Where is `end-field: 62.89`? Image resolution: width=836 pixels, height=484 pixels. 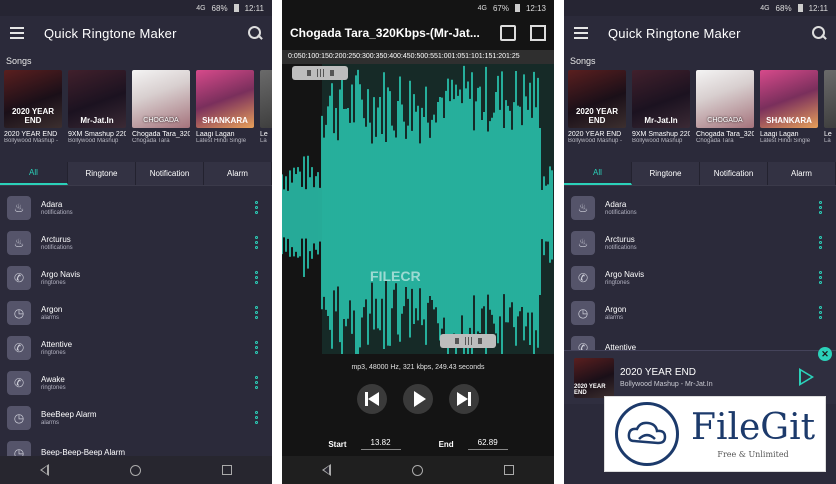
end-field: 62.89 is located at coordinates (487, 444).